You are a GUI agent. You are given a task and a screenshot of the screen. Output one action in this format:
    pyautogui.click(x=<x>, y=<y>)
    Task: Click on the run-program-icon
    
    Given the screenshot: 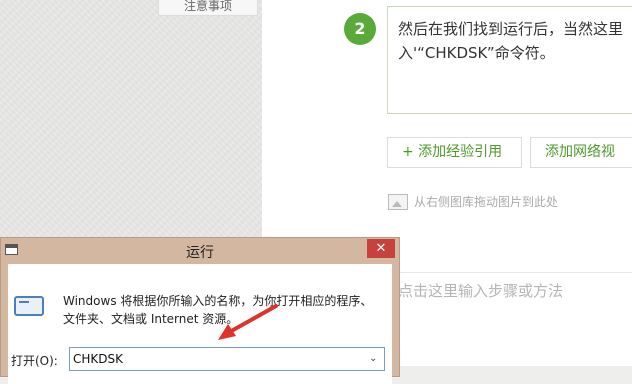 What is the action you would take?
    pyautogui.click(x=29, y=306)
    